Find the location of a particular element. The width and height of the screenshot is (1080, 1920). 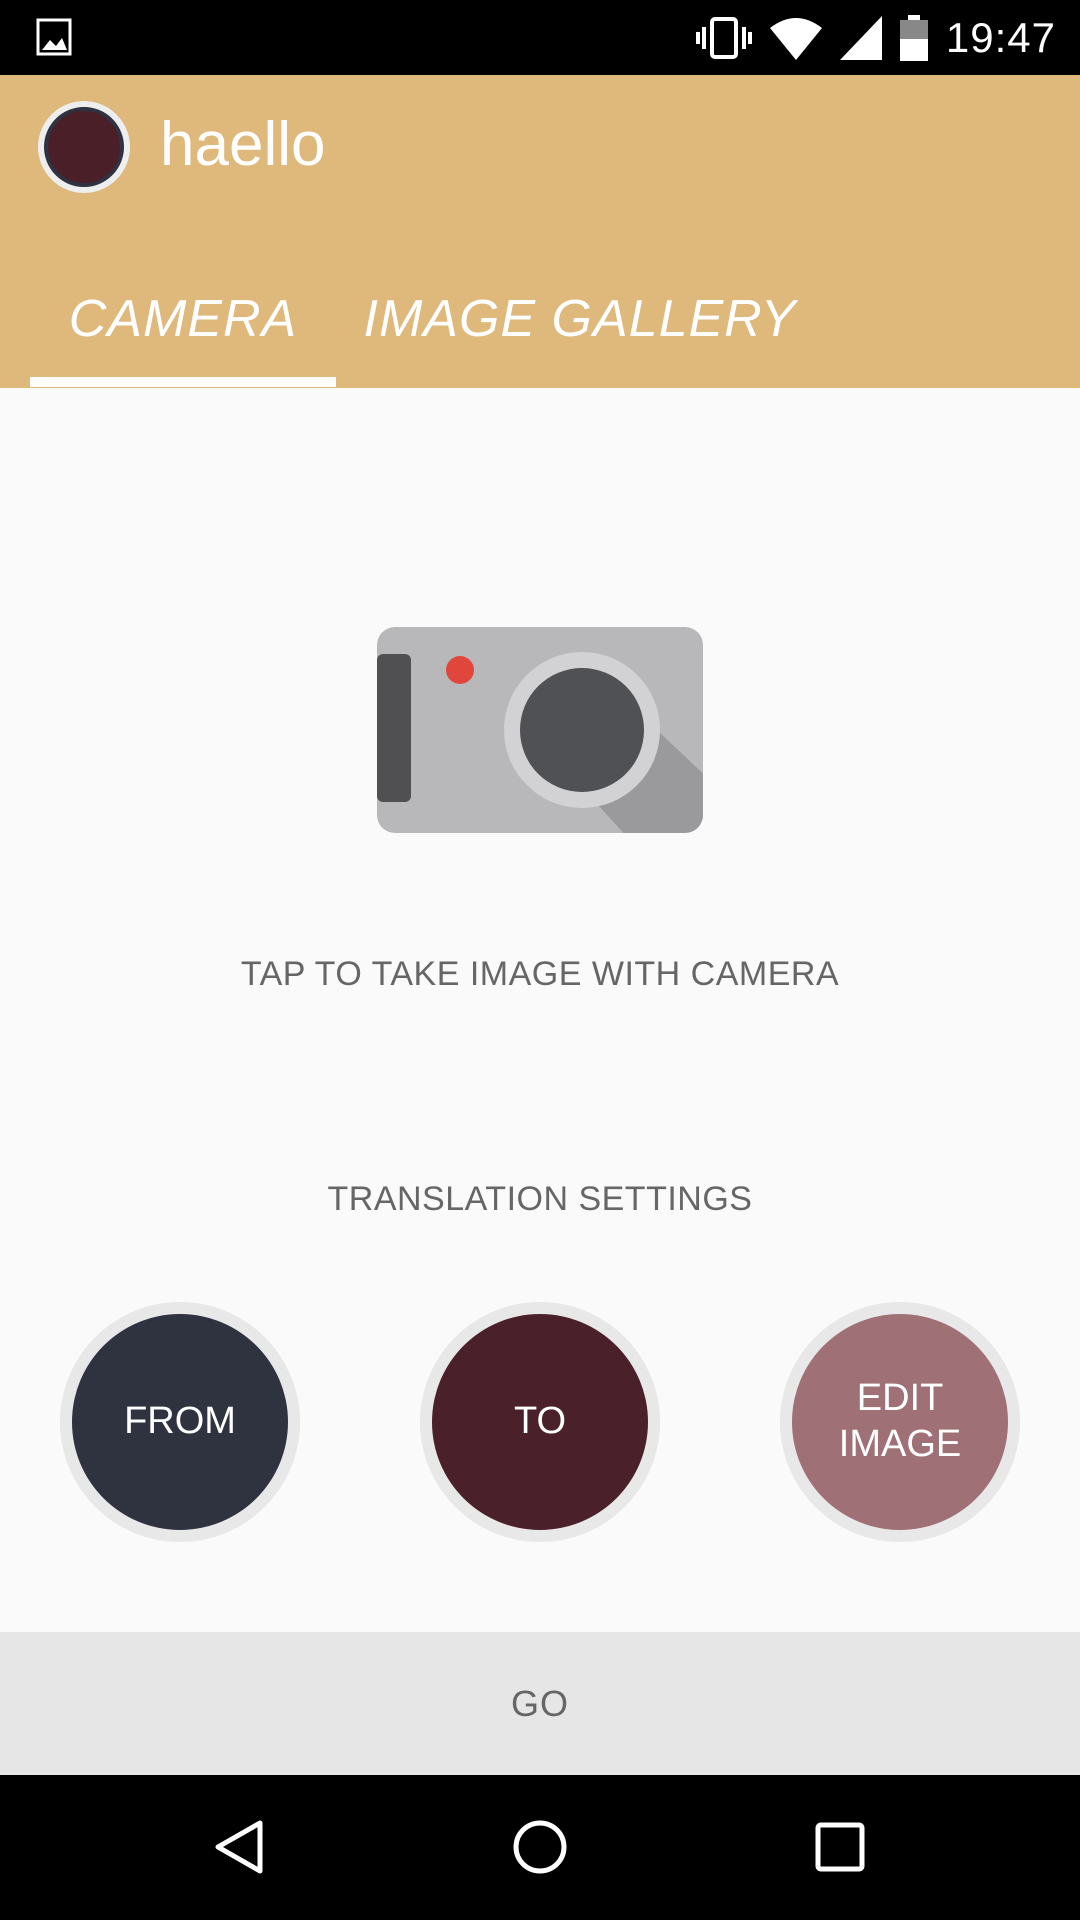

recents-button is located at coordinates (840, 1847).